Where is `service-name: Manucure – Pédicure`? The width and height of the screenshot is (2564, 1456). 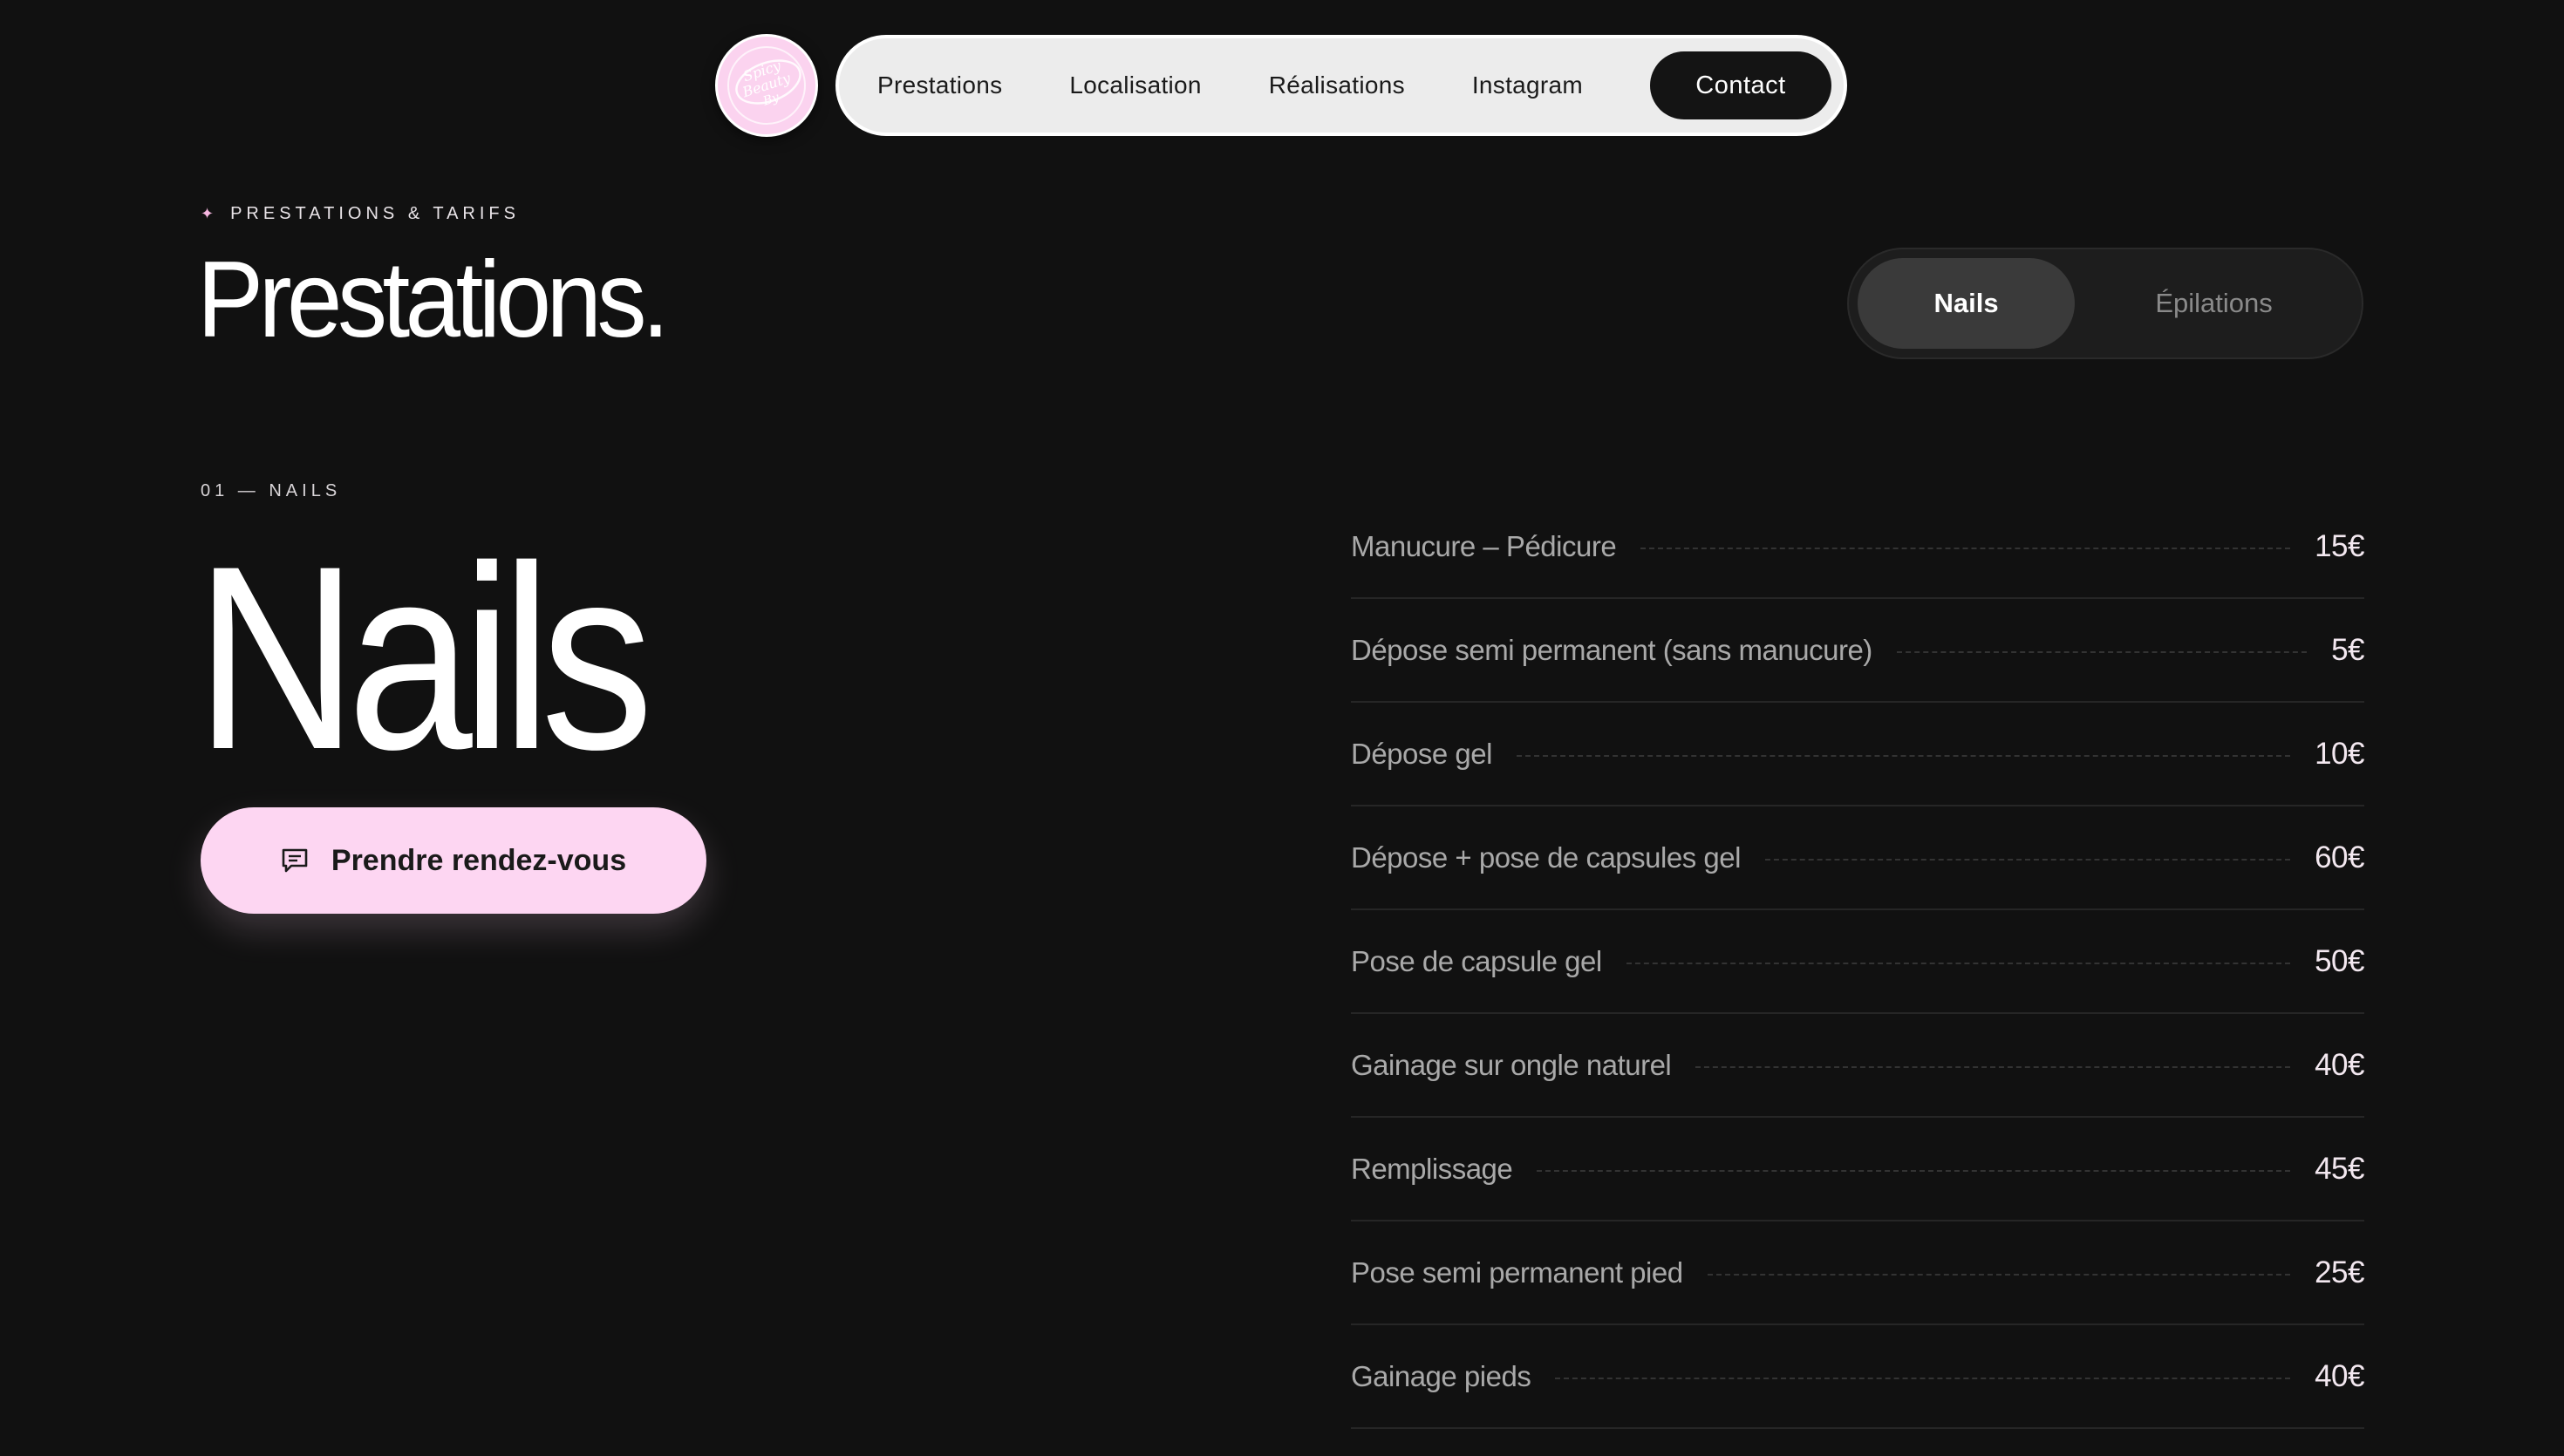
service-name: Manucure – Pédicure is located at coordinates (1484, 545).